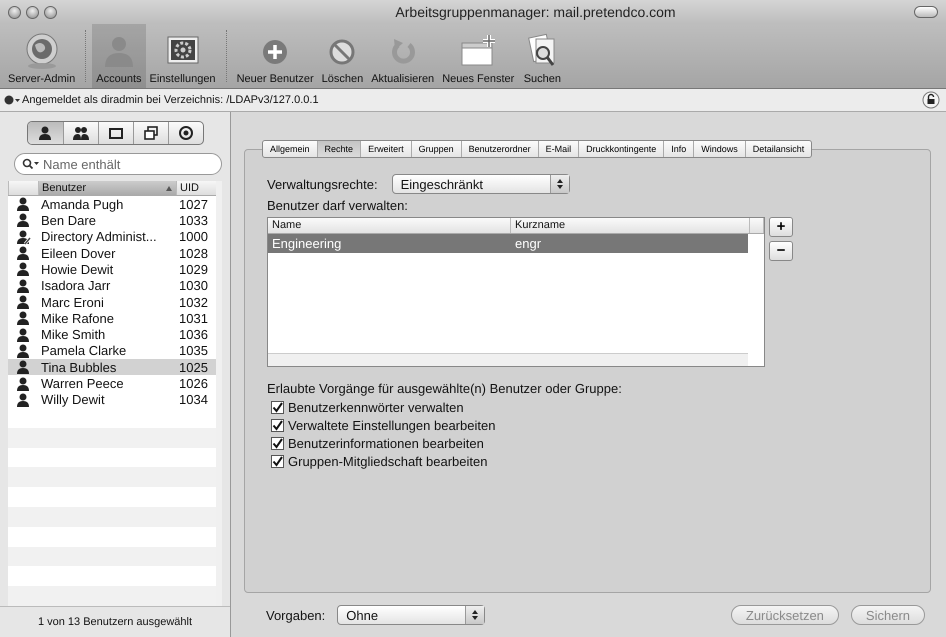 Image resolution: width=946 pixels, height=637 pixels. Describe the element at coordinates (193, 318) in the screenshot. I see `user-uid: 1031` at that location.